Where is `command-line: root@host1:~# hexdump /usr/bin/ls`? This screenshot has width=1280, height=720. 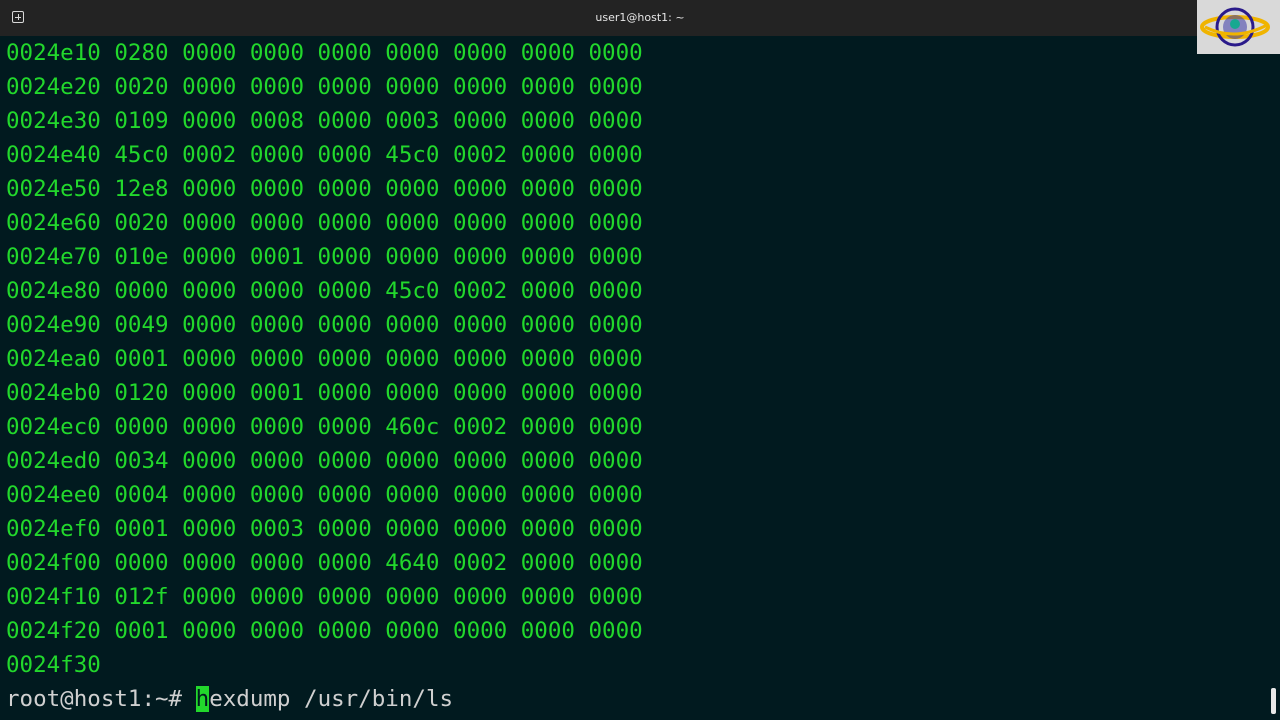
command-line: root@host1:~# hexdump /usr/bin/ls is located at coordinates (229, 699).